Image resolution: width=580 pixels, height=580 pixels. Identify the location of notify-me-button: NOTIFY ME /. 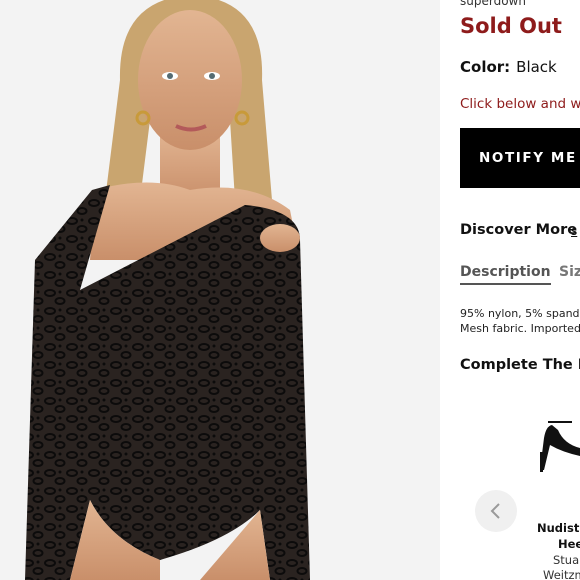
(520, 158).